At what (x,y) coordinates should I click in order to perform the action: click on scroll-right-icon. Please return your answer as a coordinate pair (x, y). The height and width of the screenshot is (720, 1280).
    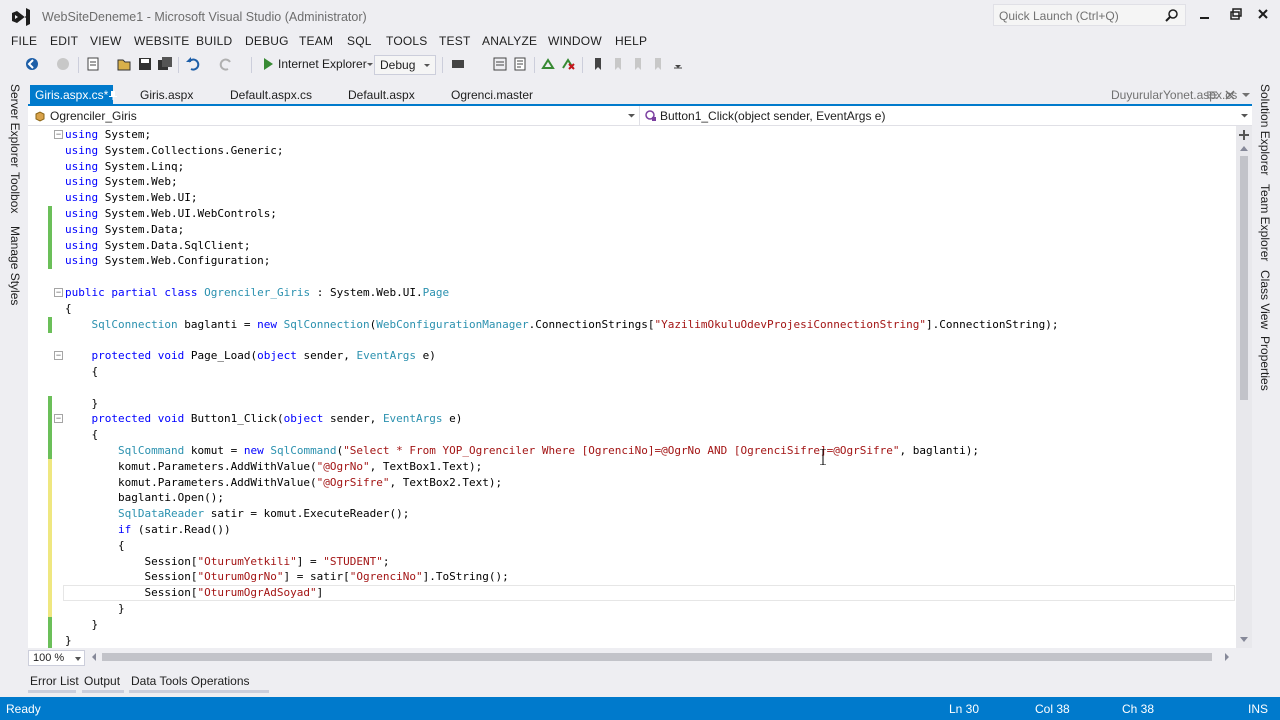
    Looking at the image, I should click on (1227, 657).